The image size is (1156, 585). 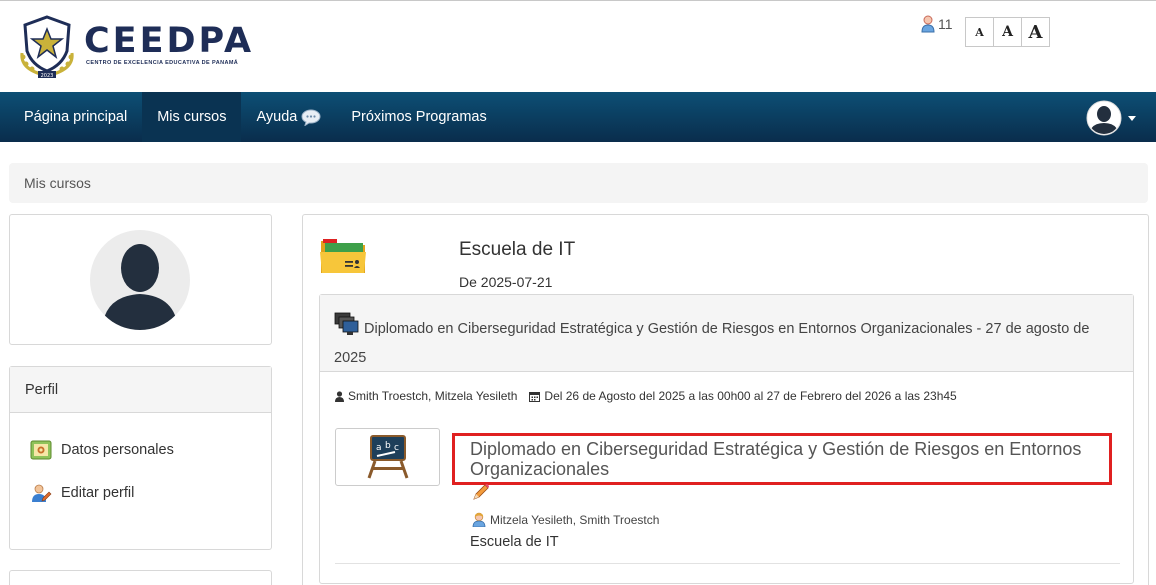 I want to click on font-size-controls: A A A, so click(x=1007, y=32).